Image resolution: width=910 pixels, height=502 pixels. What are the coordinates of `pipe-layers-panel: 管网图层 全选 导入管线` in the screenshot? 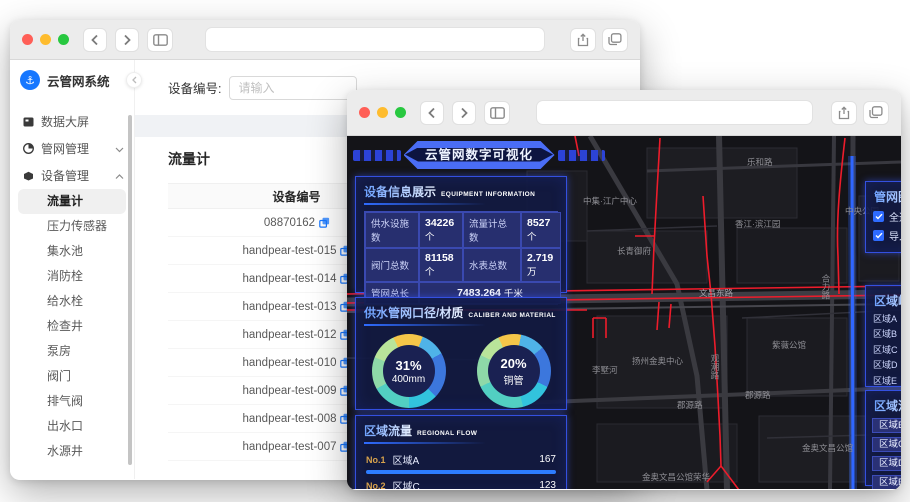 It's located at (883, 217).